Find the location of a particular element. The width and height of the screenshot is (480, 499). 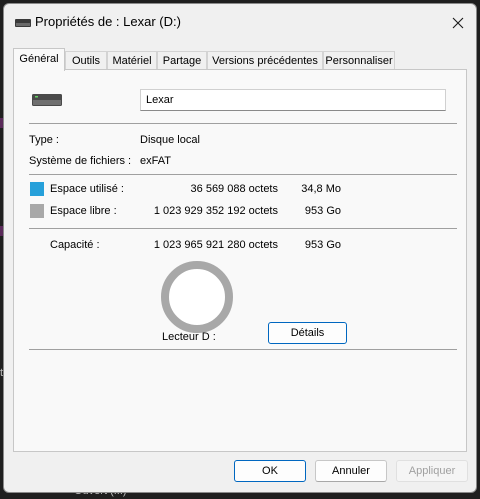

close-button is located at coordinates (458, 23).